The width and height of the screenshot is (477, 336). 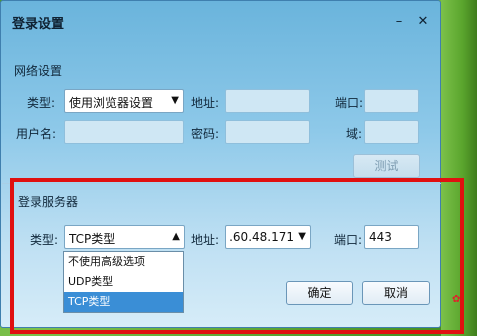 I want to click on network-type-value: 使用浏览器设置, so click(x=111, y=103).